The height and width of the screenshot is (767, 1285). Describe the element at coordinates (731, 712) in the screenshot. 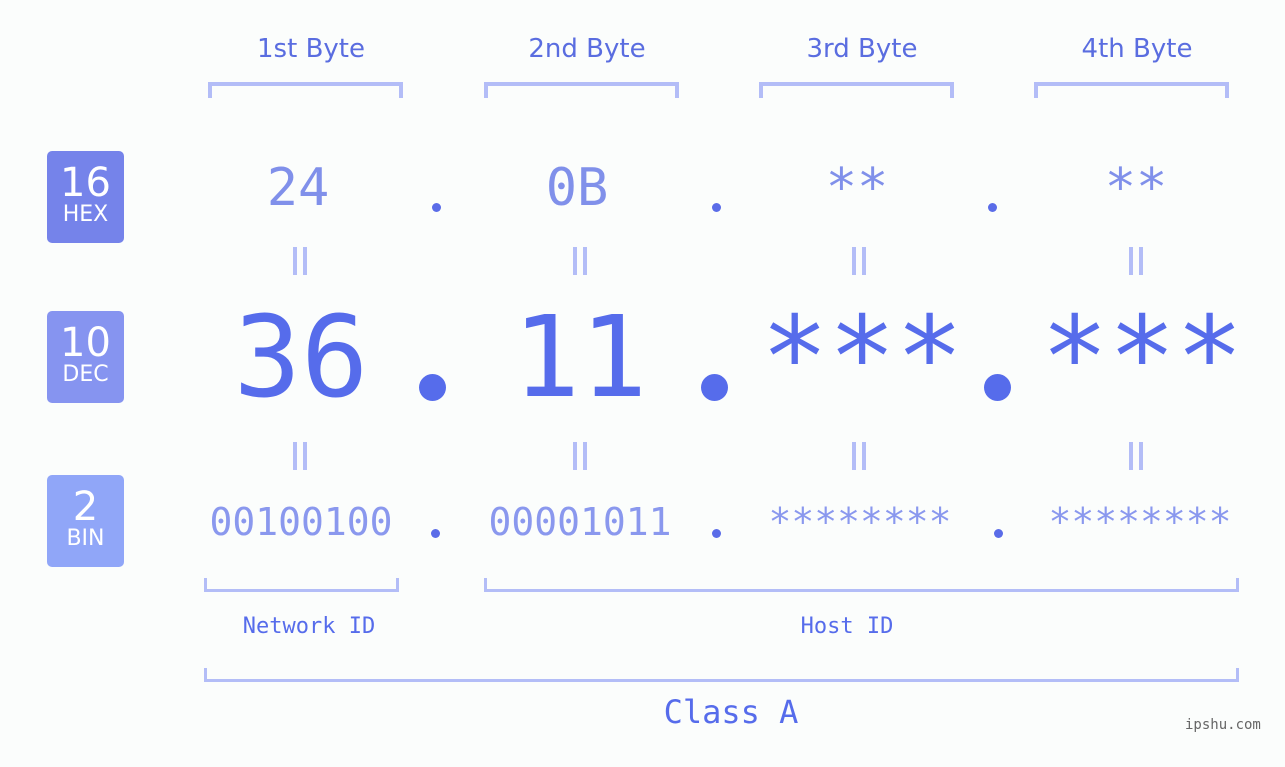

I see `class-label: Class A` at that location.